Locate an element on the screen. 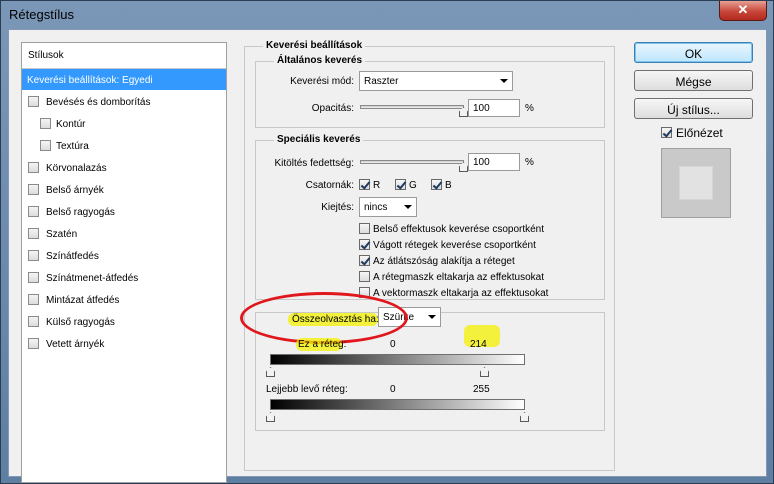 The width and height of the screenshot is (774, 484). blending-options-title: Keverési beállítások is located at coordinates (314, 45).